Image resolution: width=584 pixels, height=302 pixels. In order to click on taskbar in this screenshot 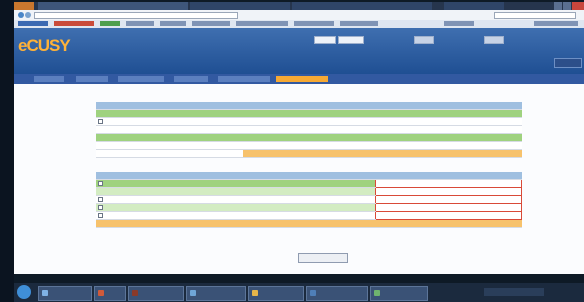, I will do `click(299, 292)`.